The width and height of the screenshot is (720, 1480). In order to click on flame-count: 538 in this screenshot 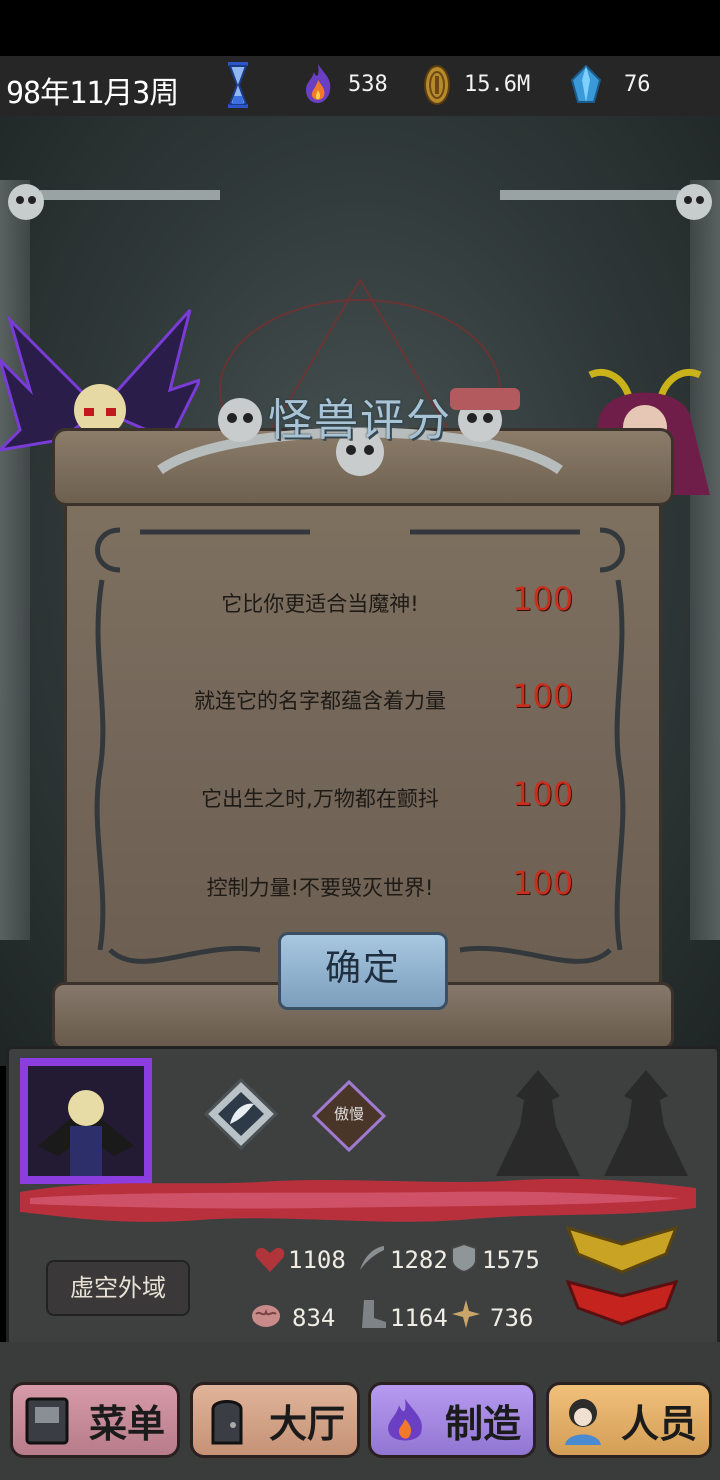, I will do `click(368, 84)`.